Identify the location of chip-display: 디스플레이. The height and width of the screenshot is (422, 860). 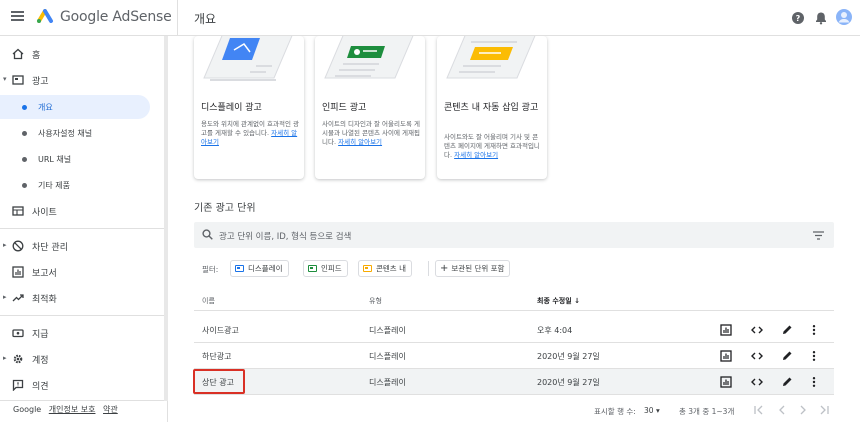
(259, 268).